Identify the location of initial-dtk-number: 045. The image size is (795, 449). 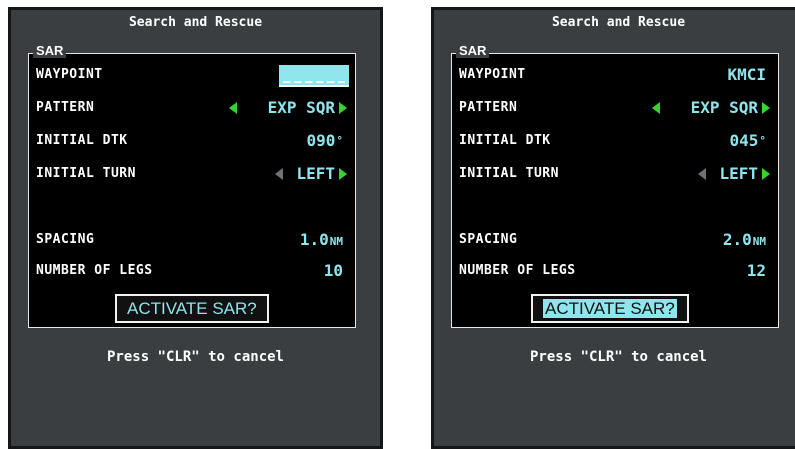
(744, 140).